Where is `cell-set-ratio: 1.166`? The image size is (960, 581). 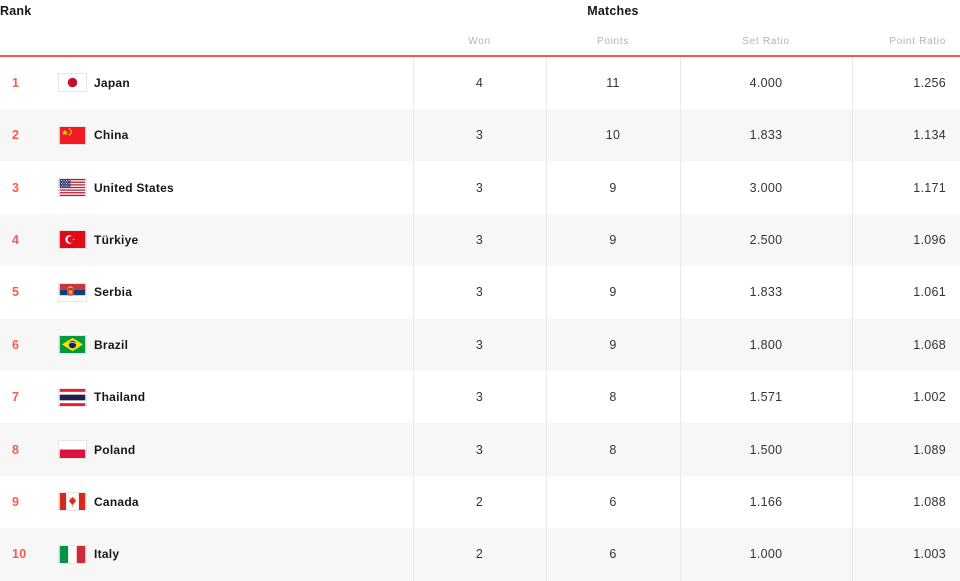 cell-set-ratio: 1.166 is located at coordinates (766, 501).